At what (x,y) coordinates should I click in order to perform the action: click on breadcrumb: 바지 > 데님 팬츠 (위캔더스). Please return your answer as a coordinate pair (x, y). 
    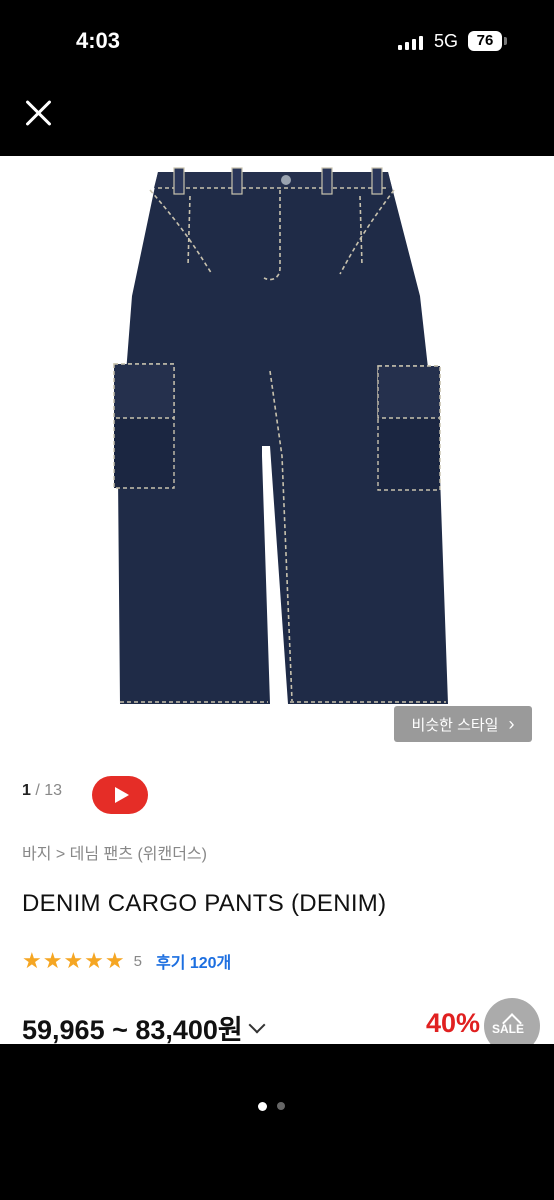
    Looking at the image, I should click on (114, 852).